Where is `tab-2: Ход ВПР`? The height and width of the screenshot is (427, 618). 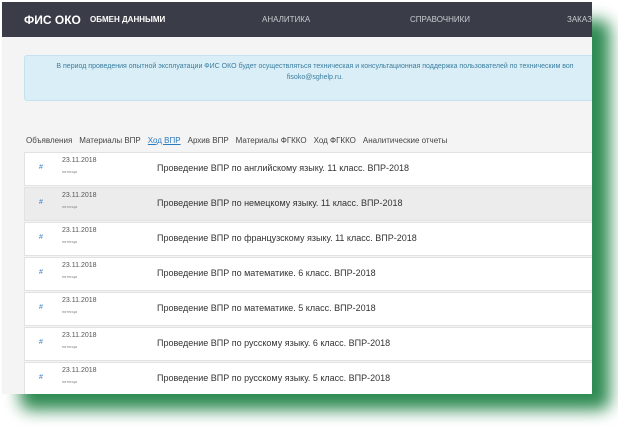 tab-2: Ход ВПР is located at coordinates (164, 140).